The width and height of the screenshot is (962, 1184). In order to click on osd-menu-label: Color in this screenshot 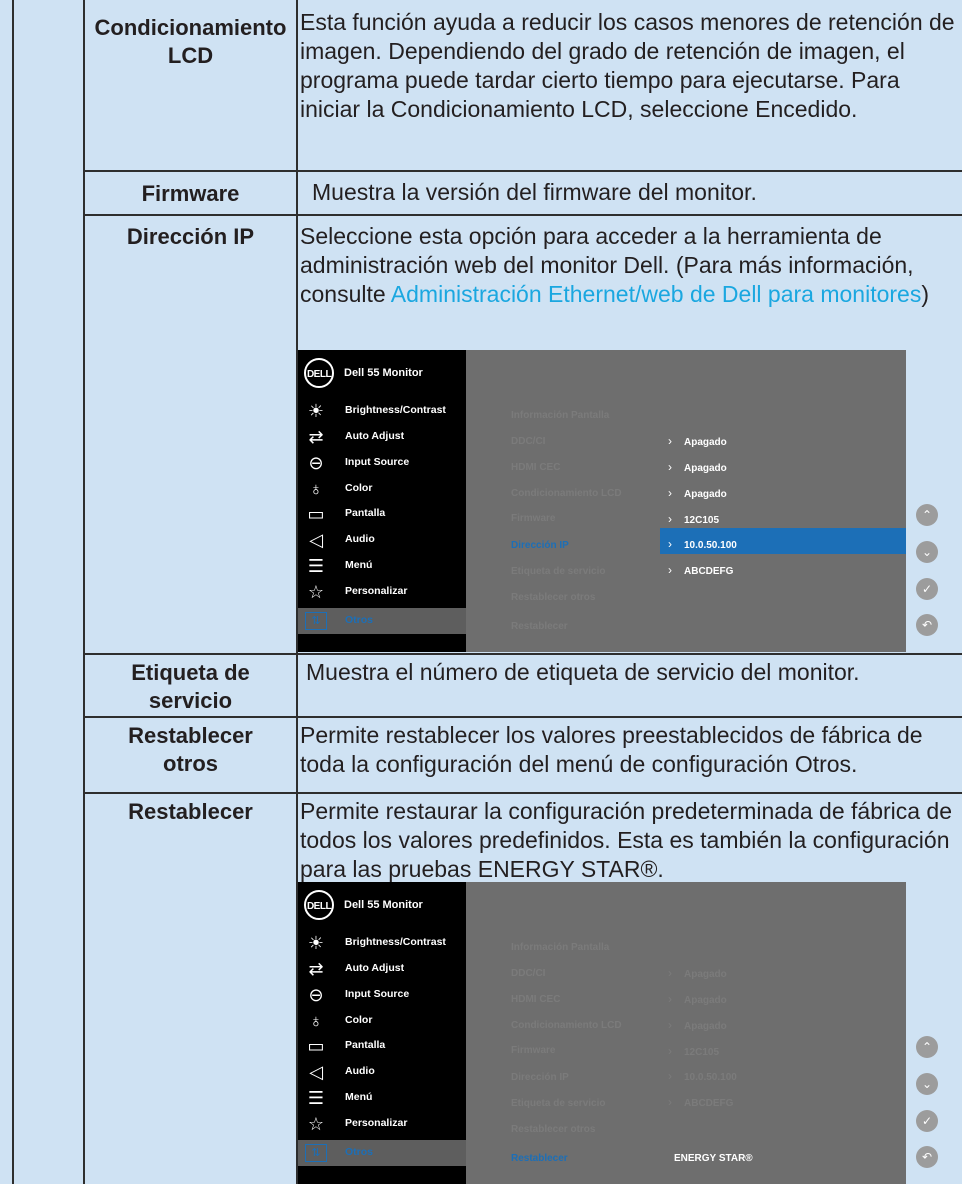, I will do `click(359, 488)`.